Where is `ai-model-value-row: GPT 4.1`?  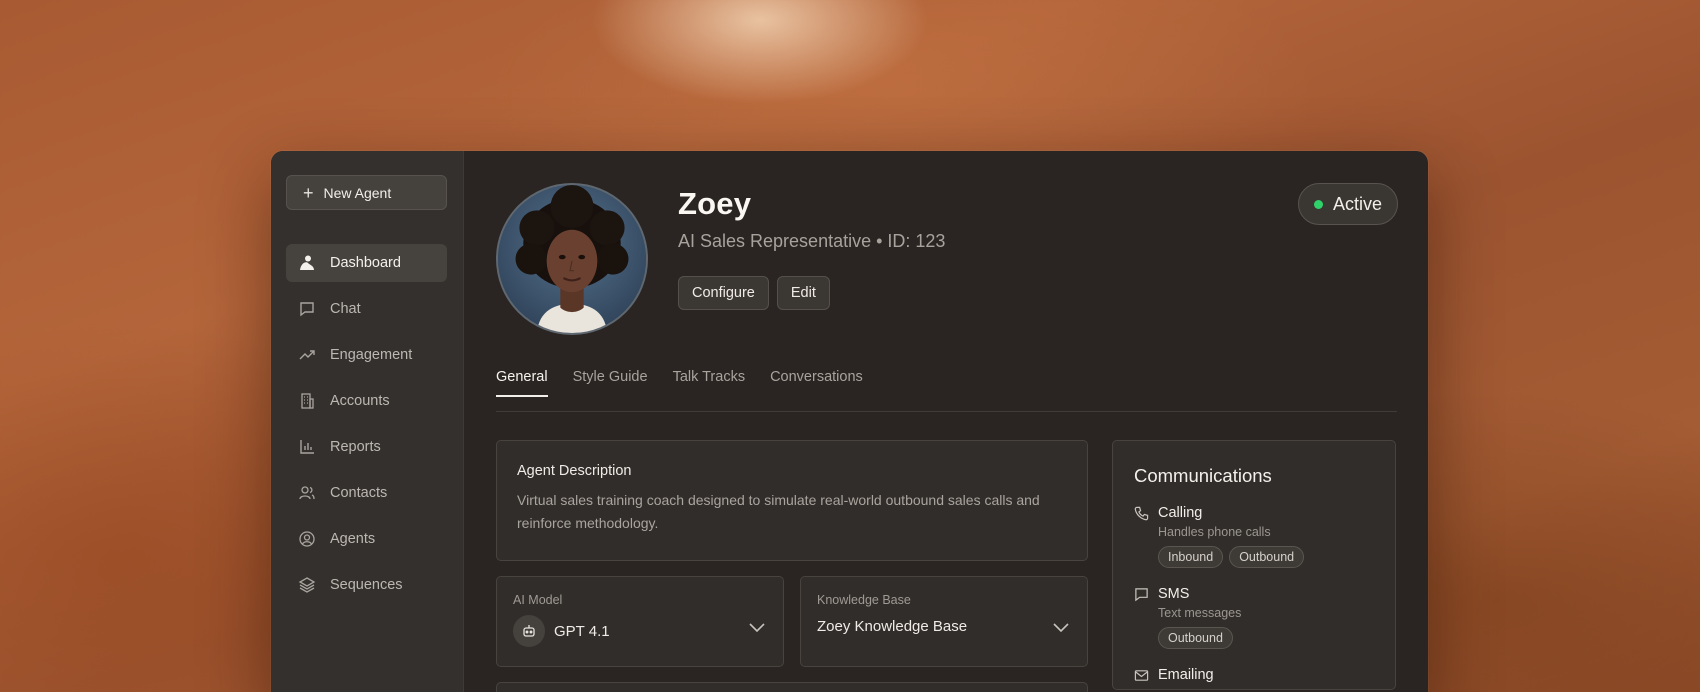
ai-model-value-row: GPT 4.1 is located at coordinates (639, 631).